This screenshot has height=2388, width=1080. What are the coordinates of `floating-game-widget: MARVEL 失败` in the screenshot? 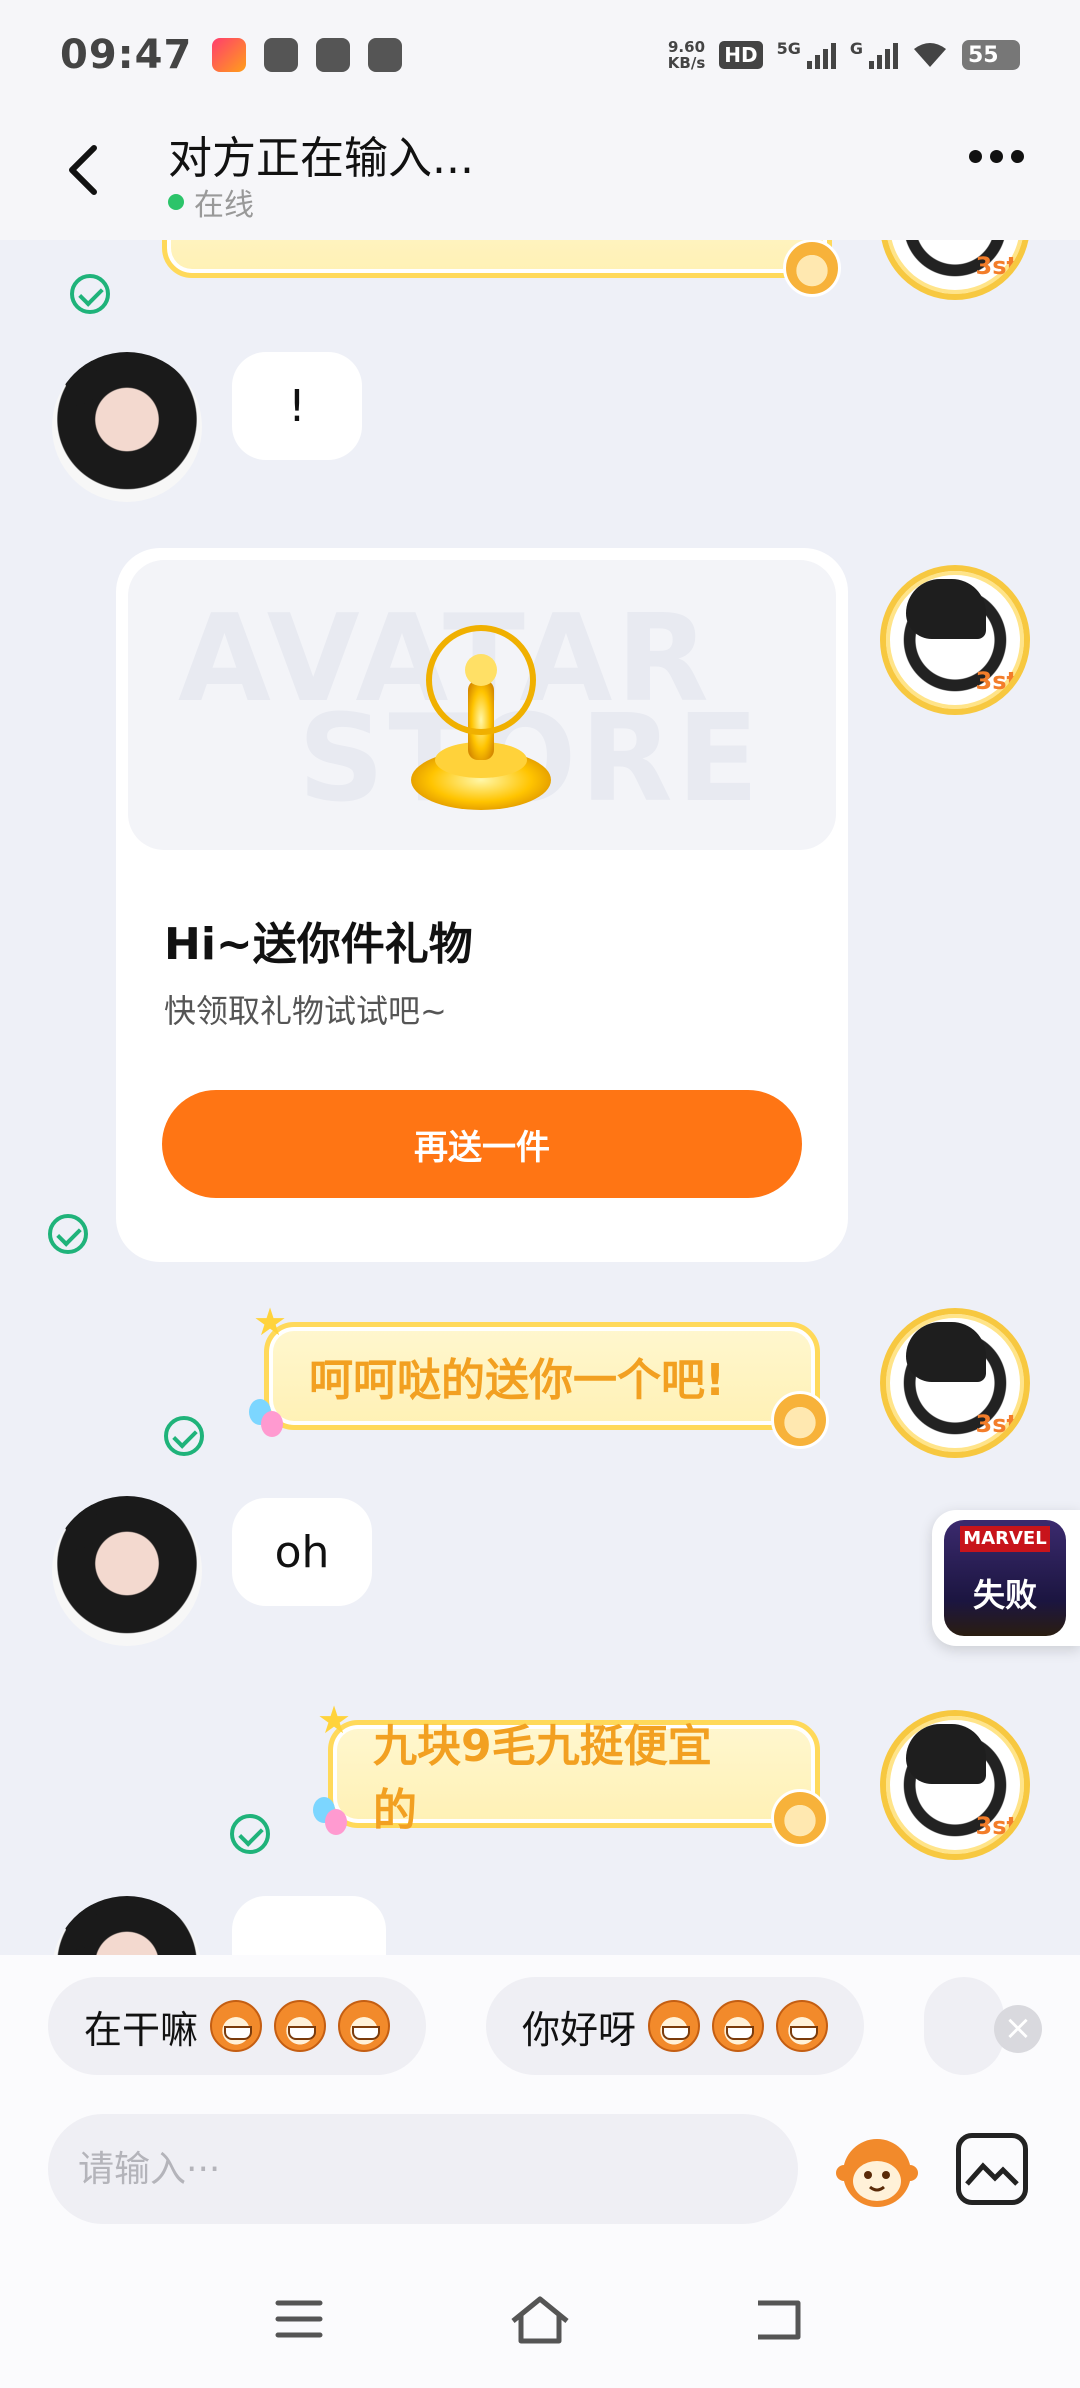 It's located at (1006, 1578).